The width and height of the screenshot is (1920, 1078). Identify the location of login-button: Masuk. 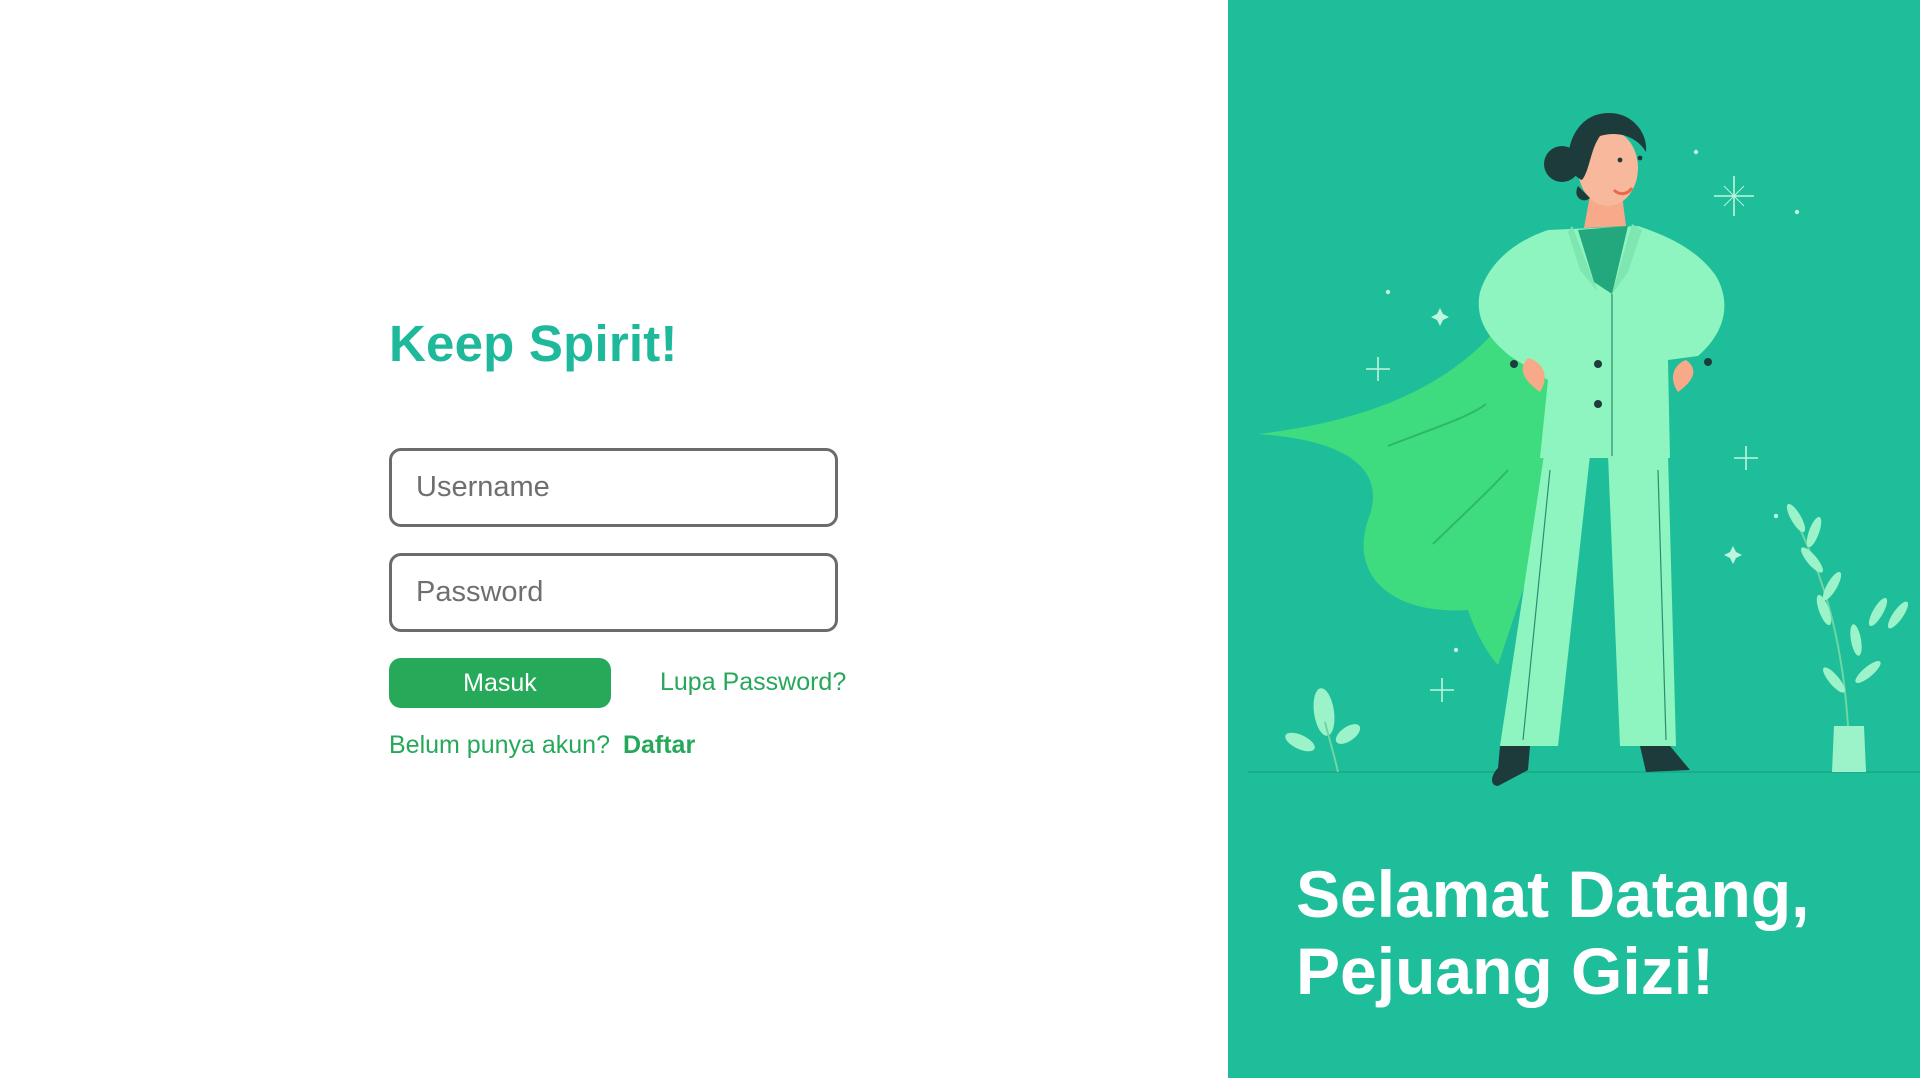
(500, 683).